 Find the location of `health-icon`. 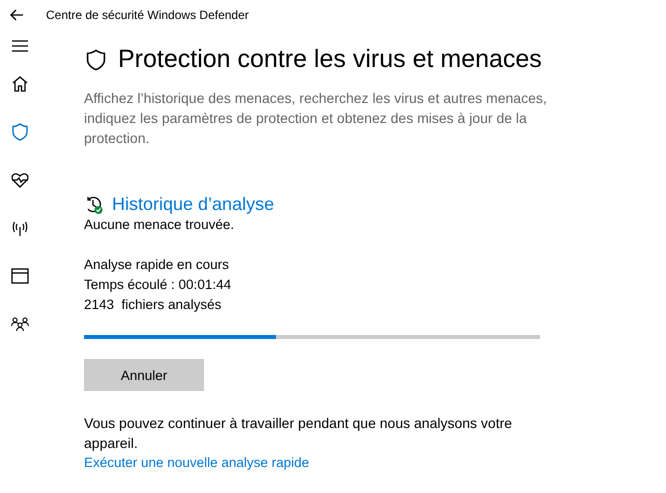

health-icon is located at coordinates (20, 180).